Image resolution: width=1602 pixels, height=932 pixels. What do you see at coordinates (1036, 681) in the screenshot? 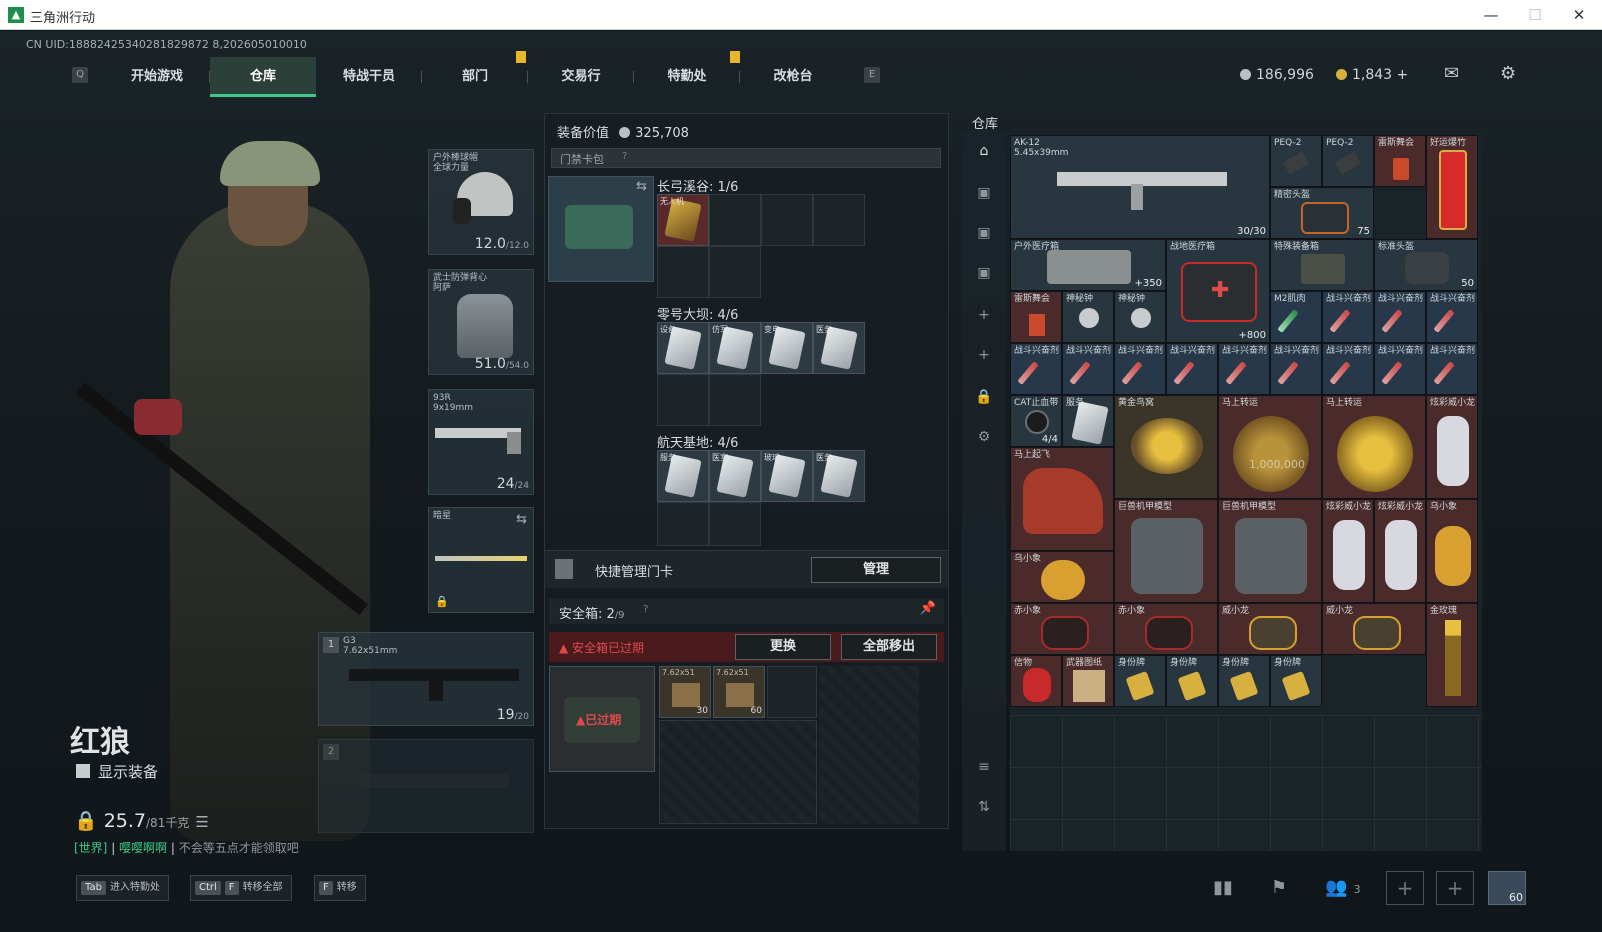
I see `item-mask: 信物` at bounding box center [1036, 681].